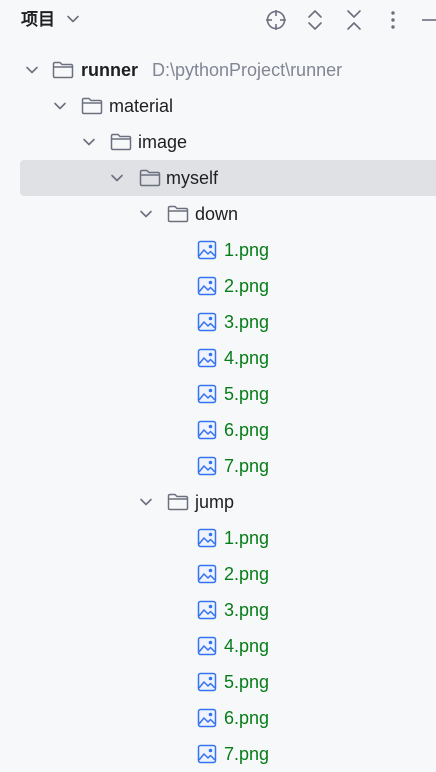 This screenshot has width=436, height=772. Describe the element at coordinates (218, 142) in the screenshot. I see `tree-node-image: image` at that location.